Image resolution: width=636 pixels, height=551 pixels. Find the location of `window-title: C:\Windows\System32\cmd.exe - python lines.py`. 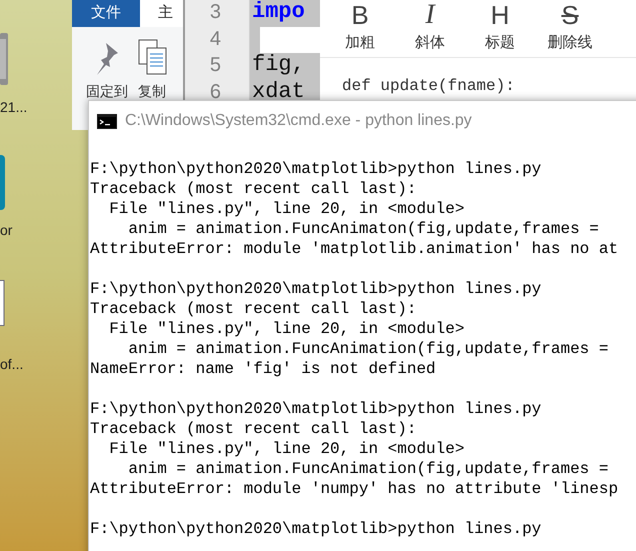

window-title: C:\Windows\System32\cmd.exe - python lines.py is located at coordinates (298, 121).